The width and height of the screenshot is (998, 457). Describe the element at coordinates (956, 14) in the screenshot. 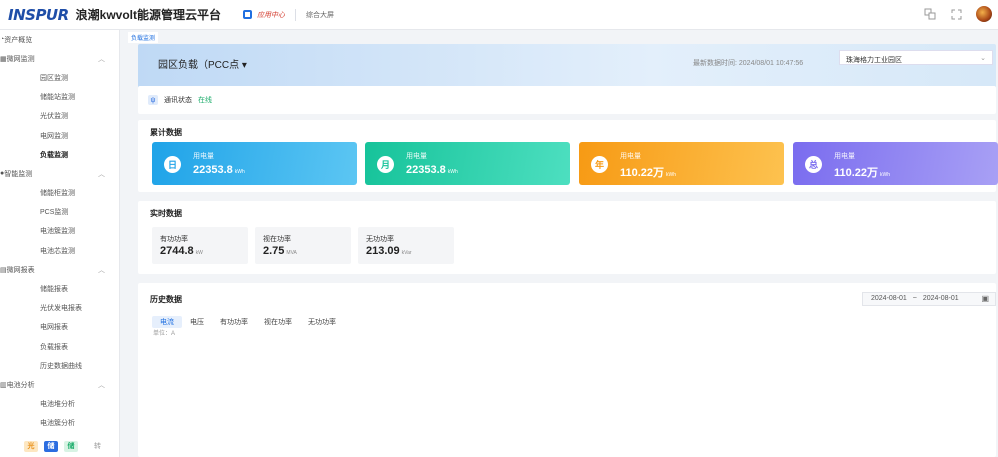

I see `fullscreen-icon` at that location.